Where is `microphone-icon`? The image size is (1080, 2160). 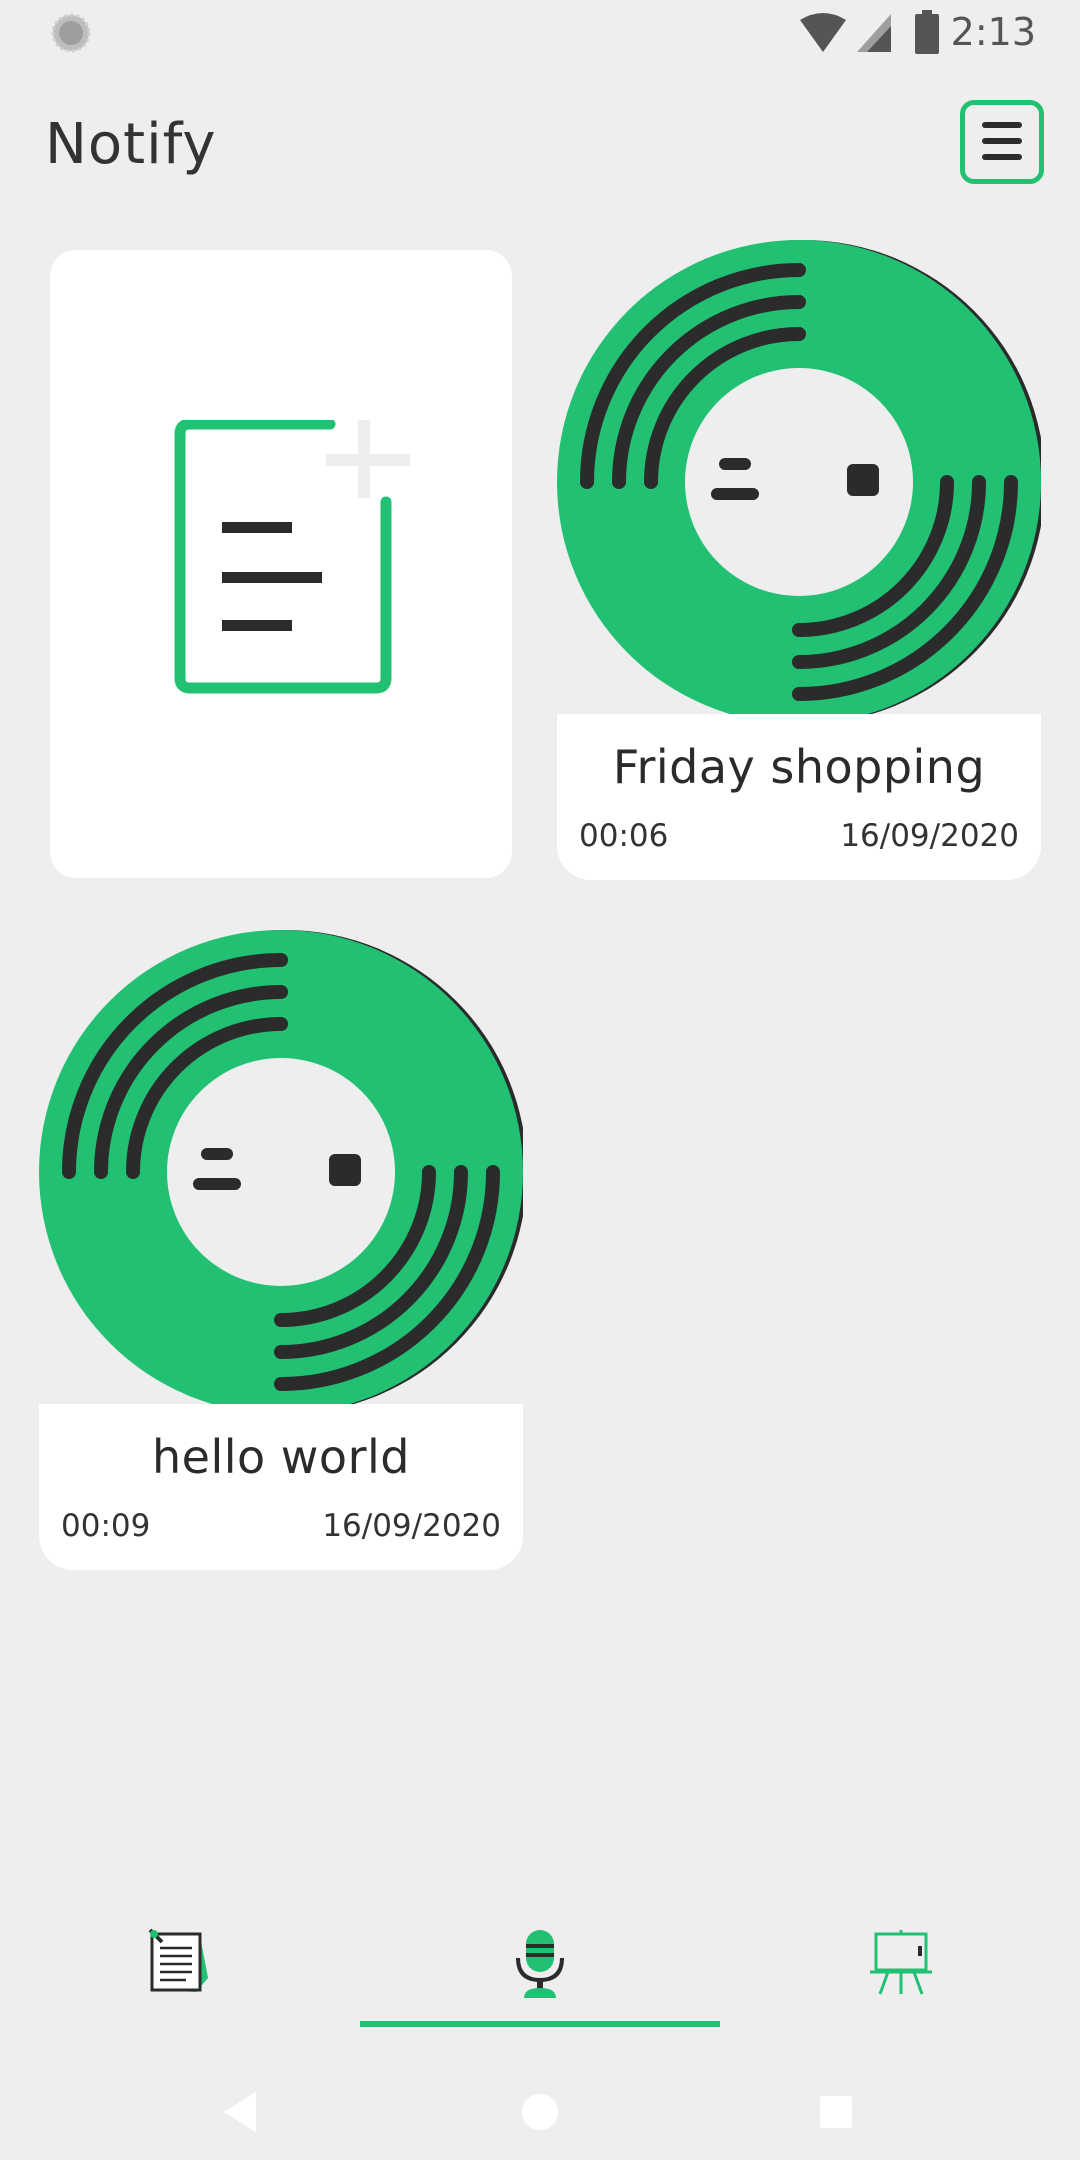
microphone-icon is located at coordinates (540, 1964).